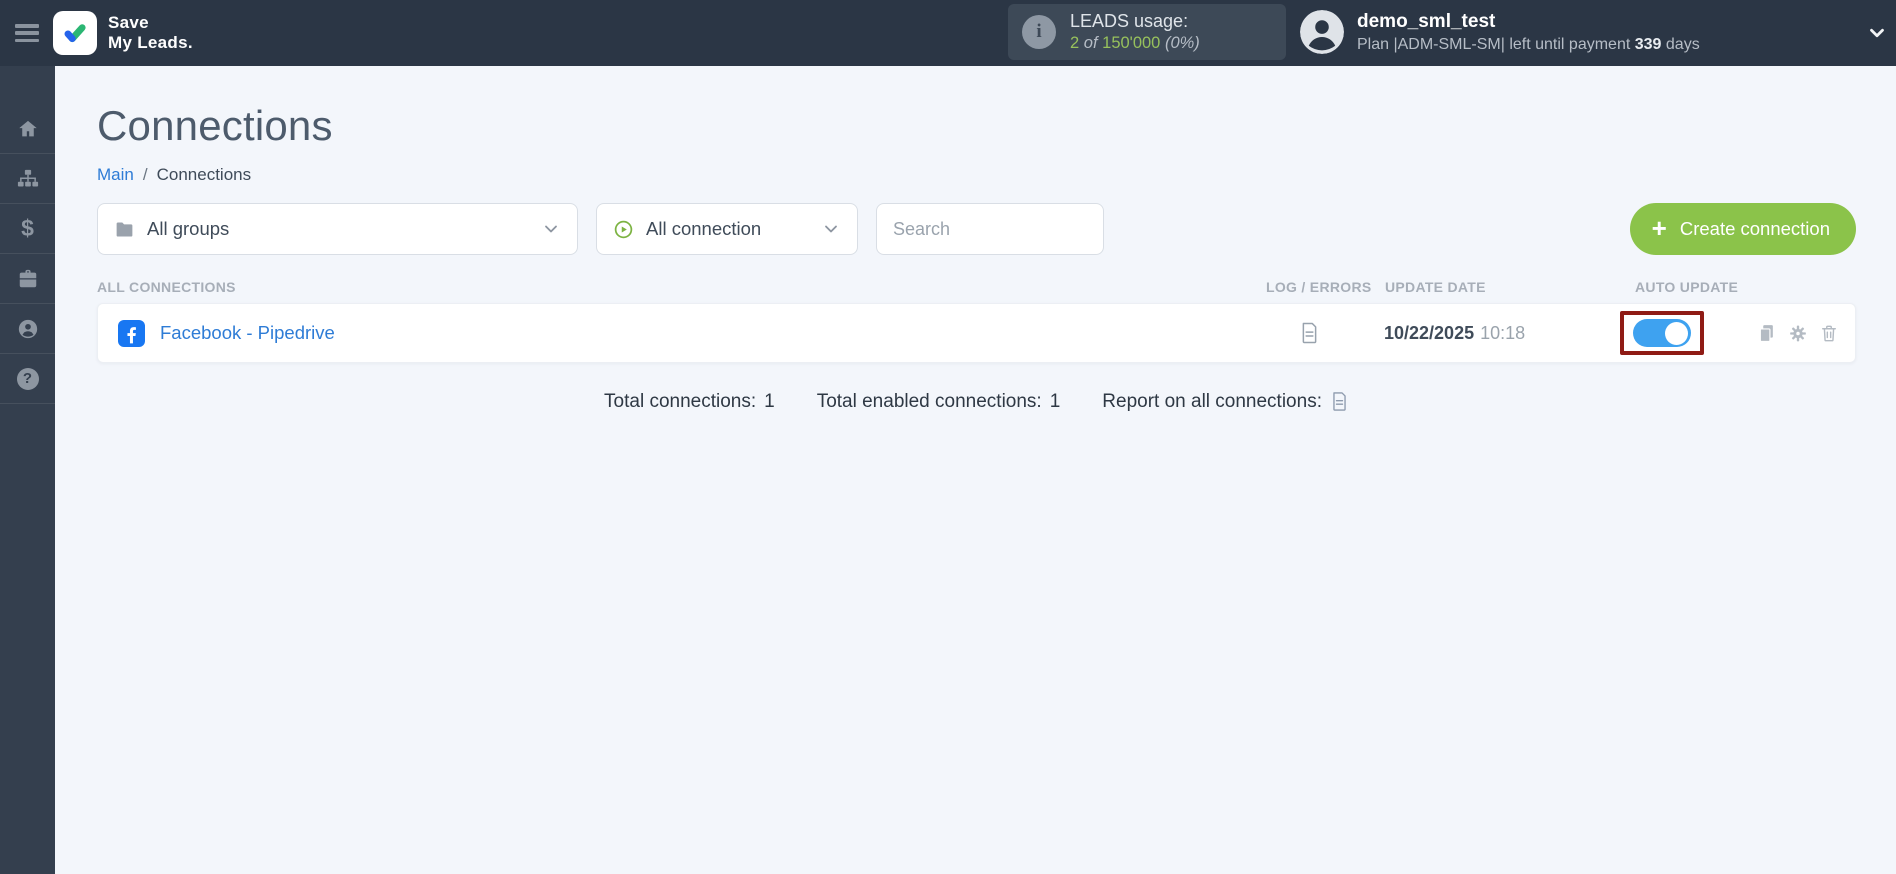 Image resolution: width=1896 pixels, height=874 pixels. Describe the element at coordinates (1687, 287) in the screenshot. I see `col-auto-update: AUTO UPDATE` at that location.